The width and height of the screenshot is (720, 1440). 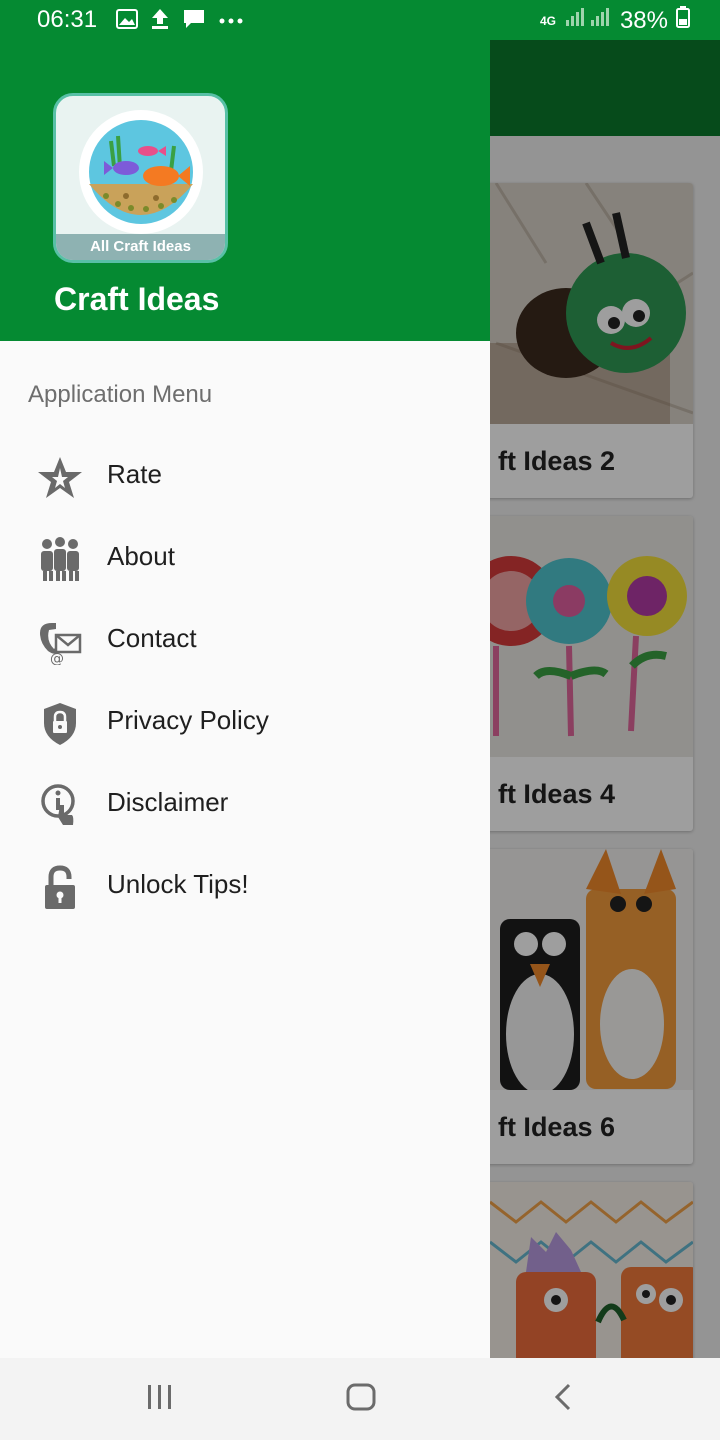 I want to click on recents-icon, so click(x=160, y=1399).